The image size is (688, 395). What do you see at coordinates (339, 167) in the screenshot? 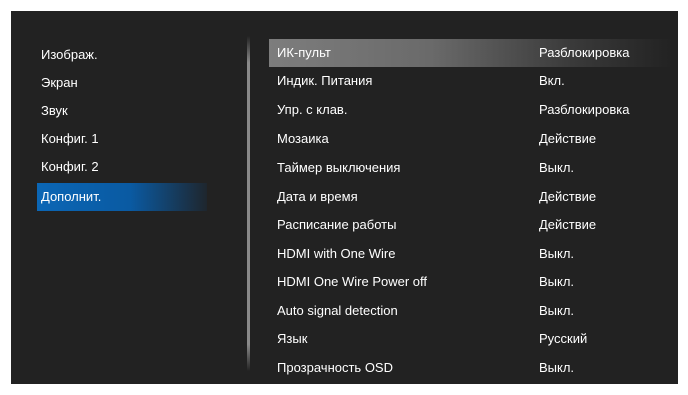
I see `setting-label: Таймер выключения` at bounding box center [339, 167].